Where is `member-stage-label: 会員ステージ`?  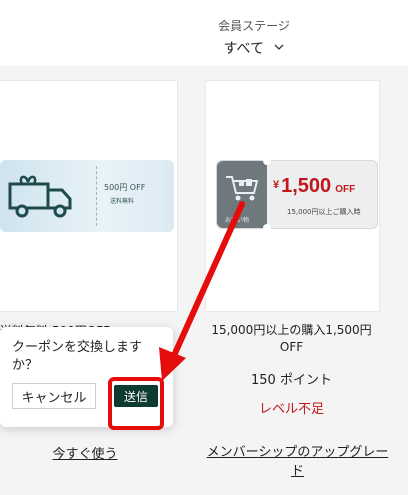
member-stage-label: 会員ステージ is located at coordinates (254, 26).